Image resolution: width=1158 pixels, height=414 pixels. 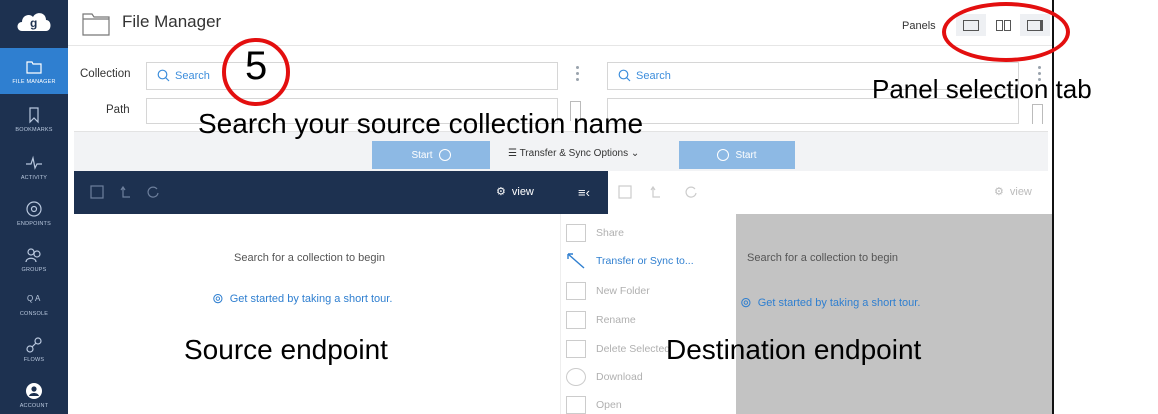 I want to click on sidebar-item-file-manager: FILE MANAGER, so click(x=34, y=71).